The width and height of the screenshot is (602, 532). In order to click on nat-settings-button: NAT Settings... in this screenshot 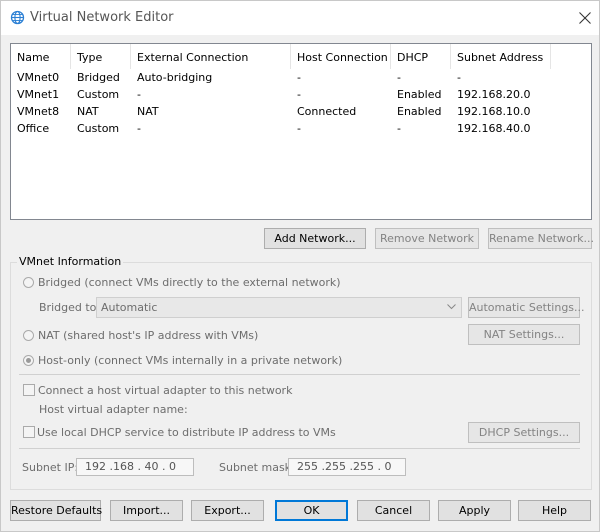, I will do `click(524, 334)`.